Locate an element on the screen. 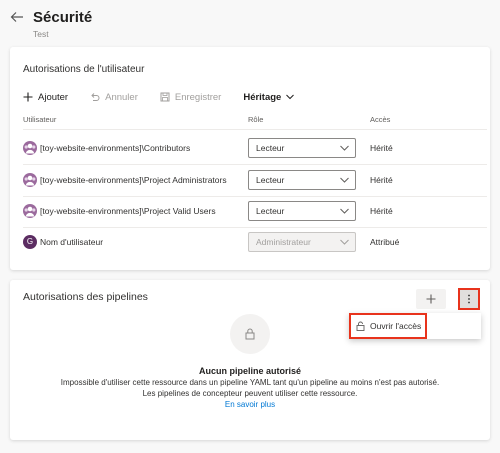  lock-illustration is located at coordinates (250, 334).